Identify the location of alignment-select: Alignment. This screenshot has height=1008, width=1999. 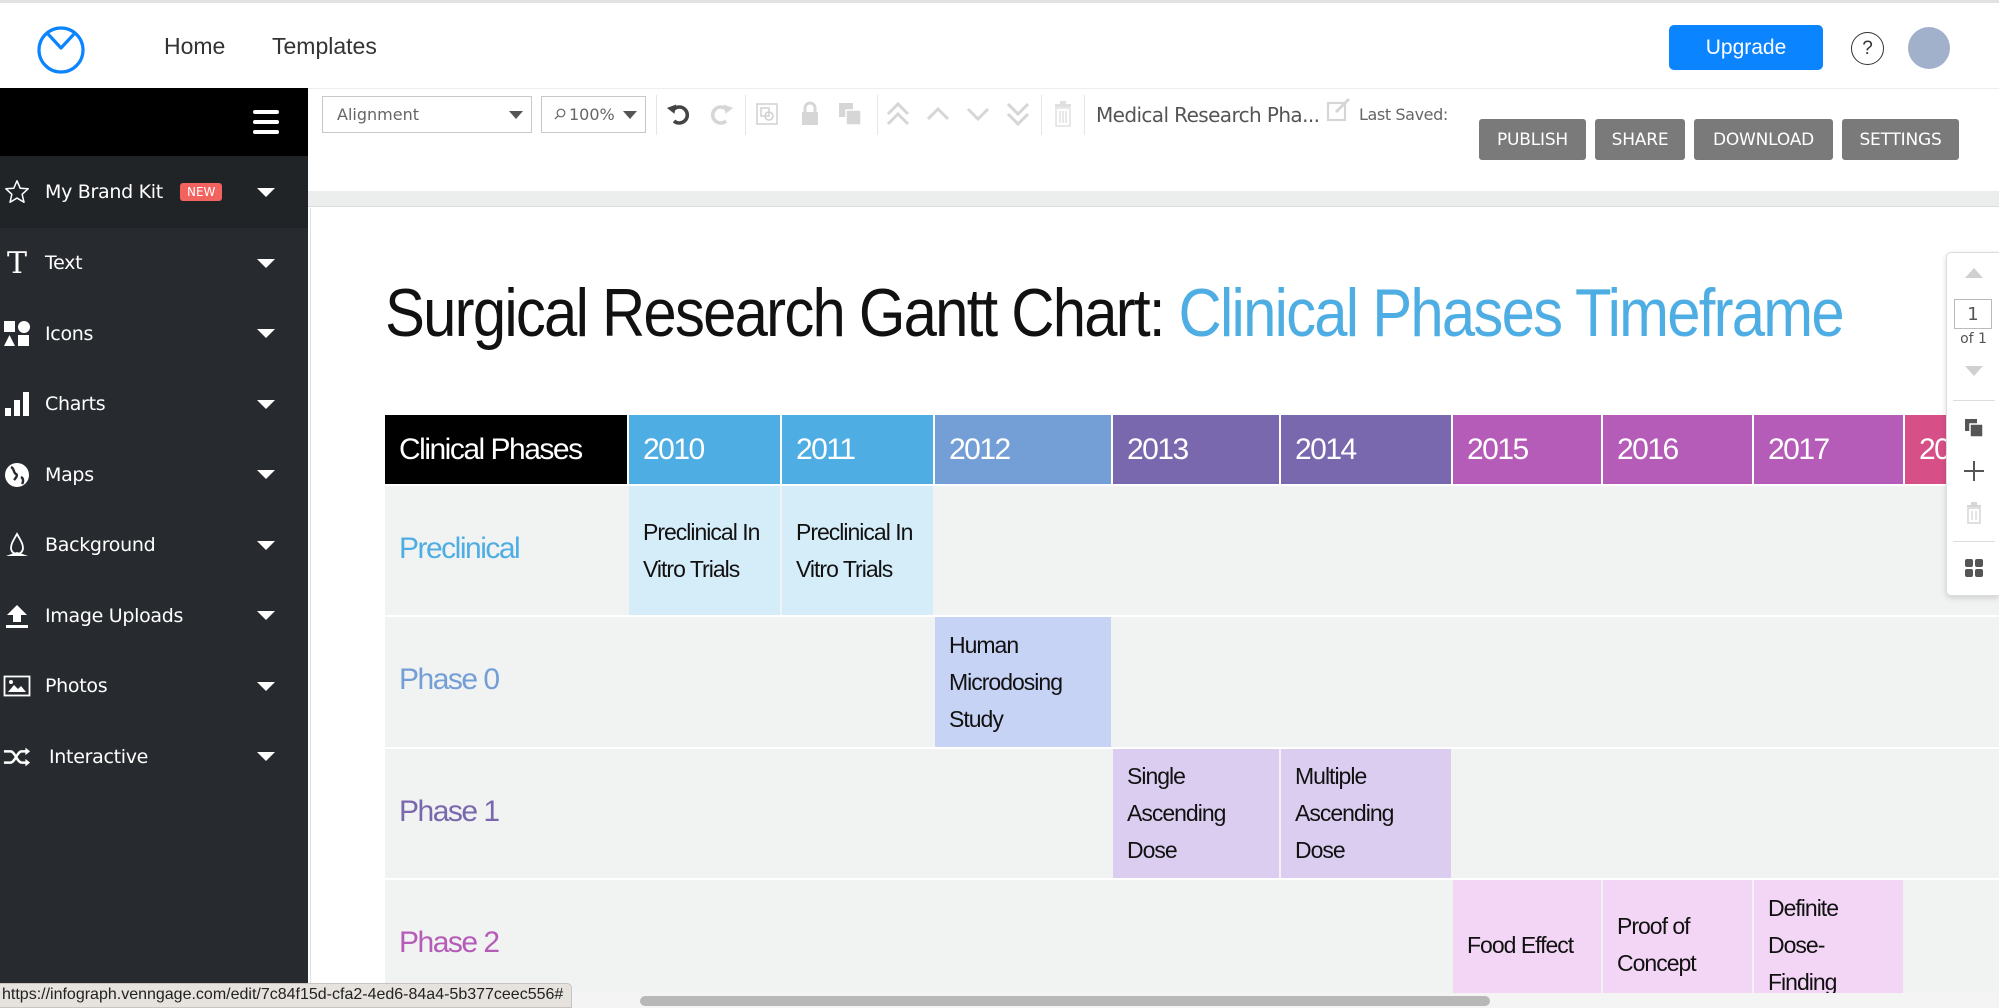
(427, 114).